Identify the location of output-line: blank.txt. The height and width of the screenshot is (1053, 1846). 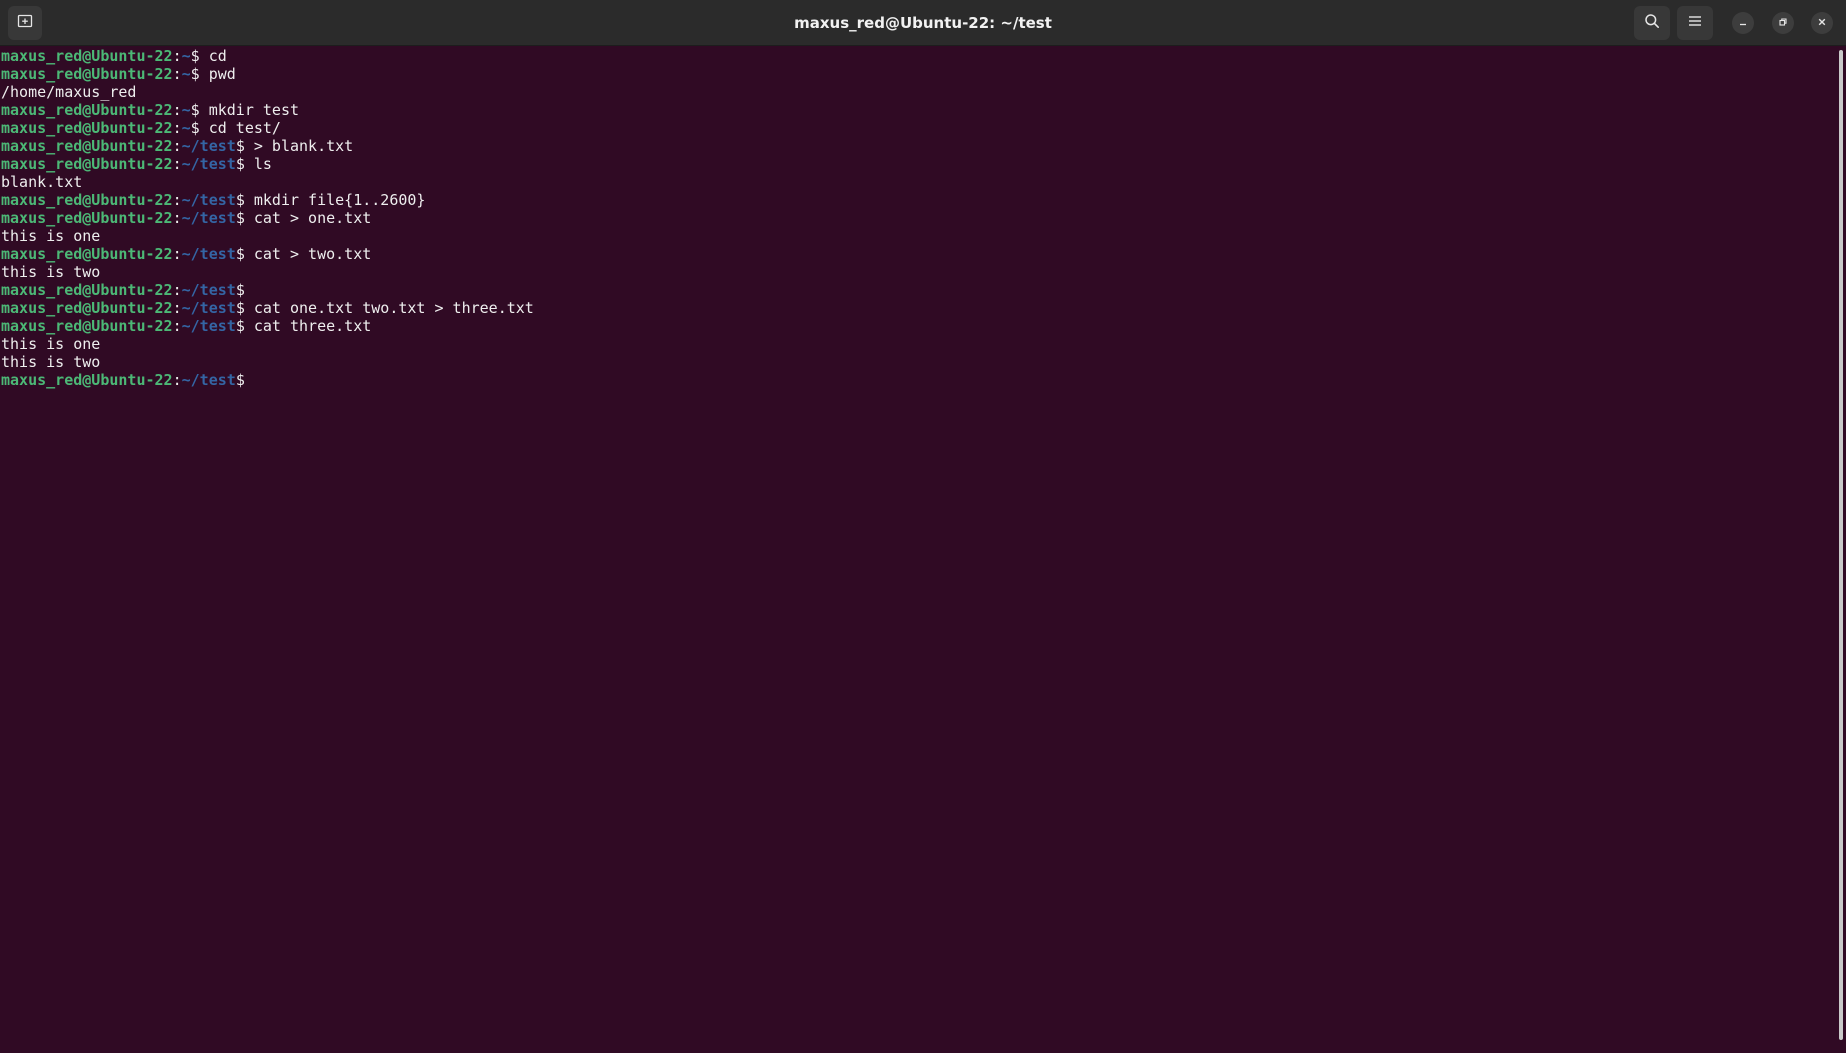
(918, 182).